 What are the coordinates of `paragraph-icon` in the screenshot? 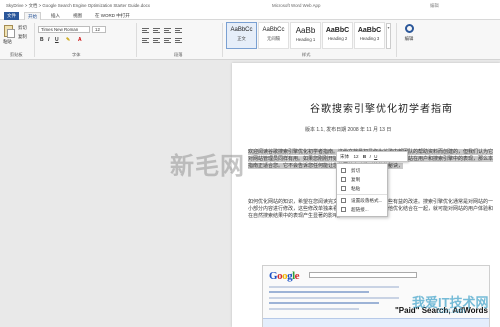 It's located at (343, 200).